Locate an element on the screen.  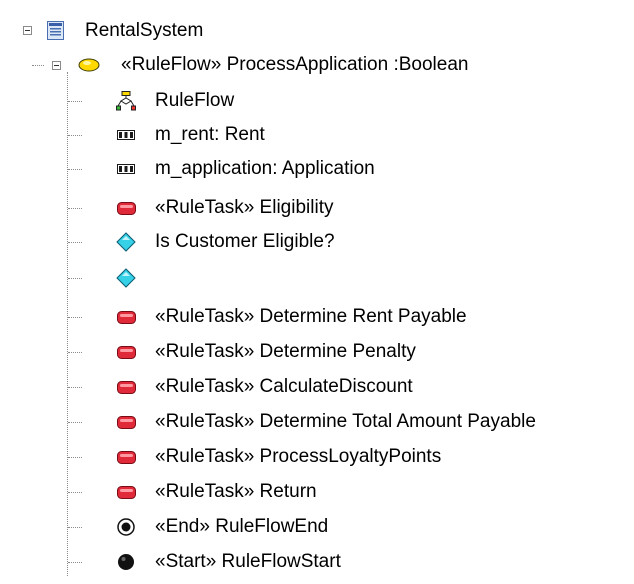
tree-node-label: «RuleTask» CalculateDiscount is located at coordinates (284, 386).